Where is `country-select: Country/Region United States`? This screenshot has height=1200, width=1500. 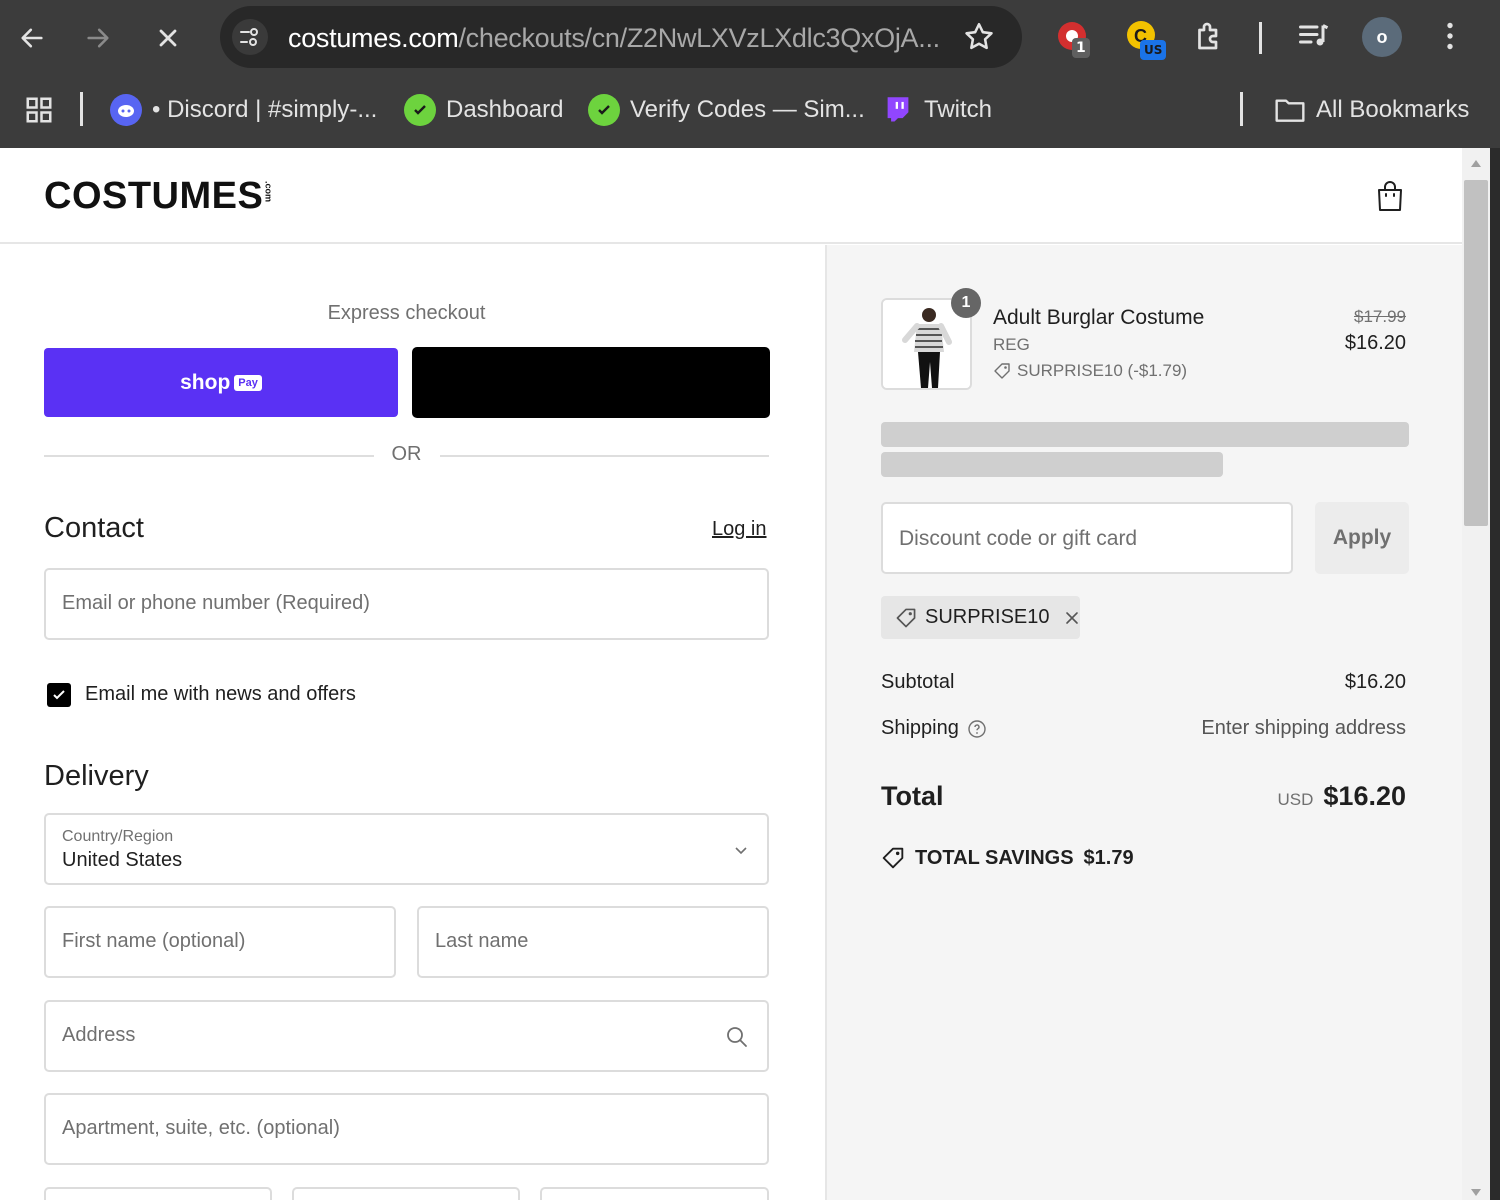 country-select: Country/Region United States is located at coordinates (406, 849).